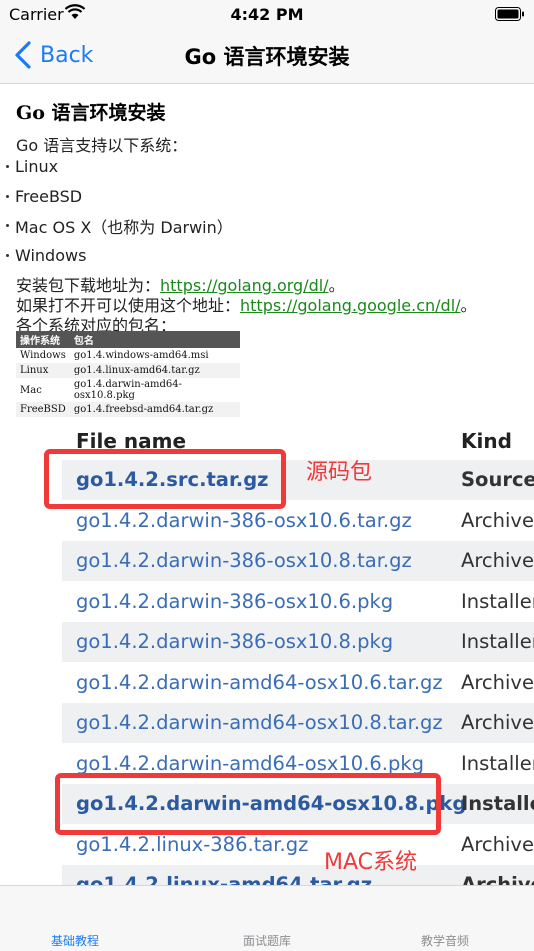 The image size is (534, 951). Describe the element at coordinates (267, 918) in the screenshot. I see `tab-bar: 基础教程 面试题库 教学音频` at that location.